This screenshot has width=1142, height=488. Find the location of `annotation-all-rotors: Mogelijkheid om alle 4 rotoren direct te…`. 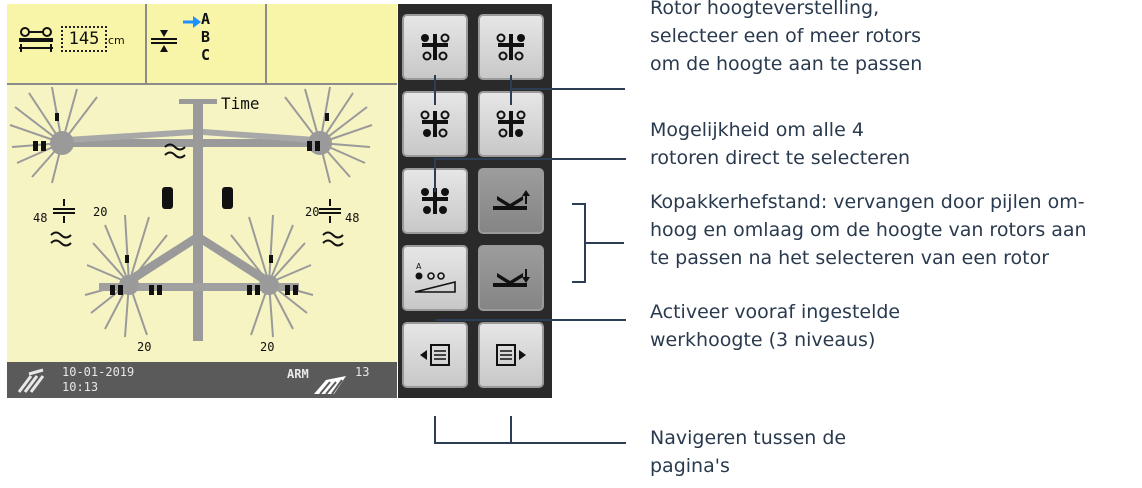

annotation-all-rotors: Mogelijkheid om alle 4 rotoren direct te… is located at coordinates (780, 144).